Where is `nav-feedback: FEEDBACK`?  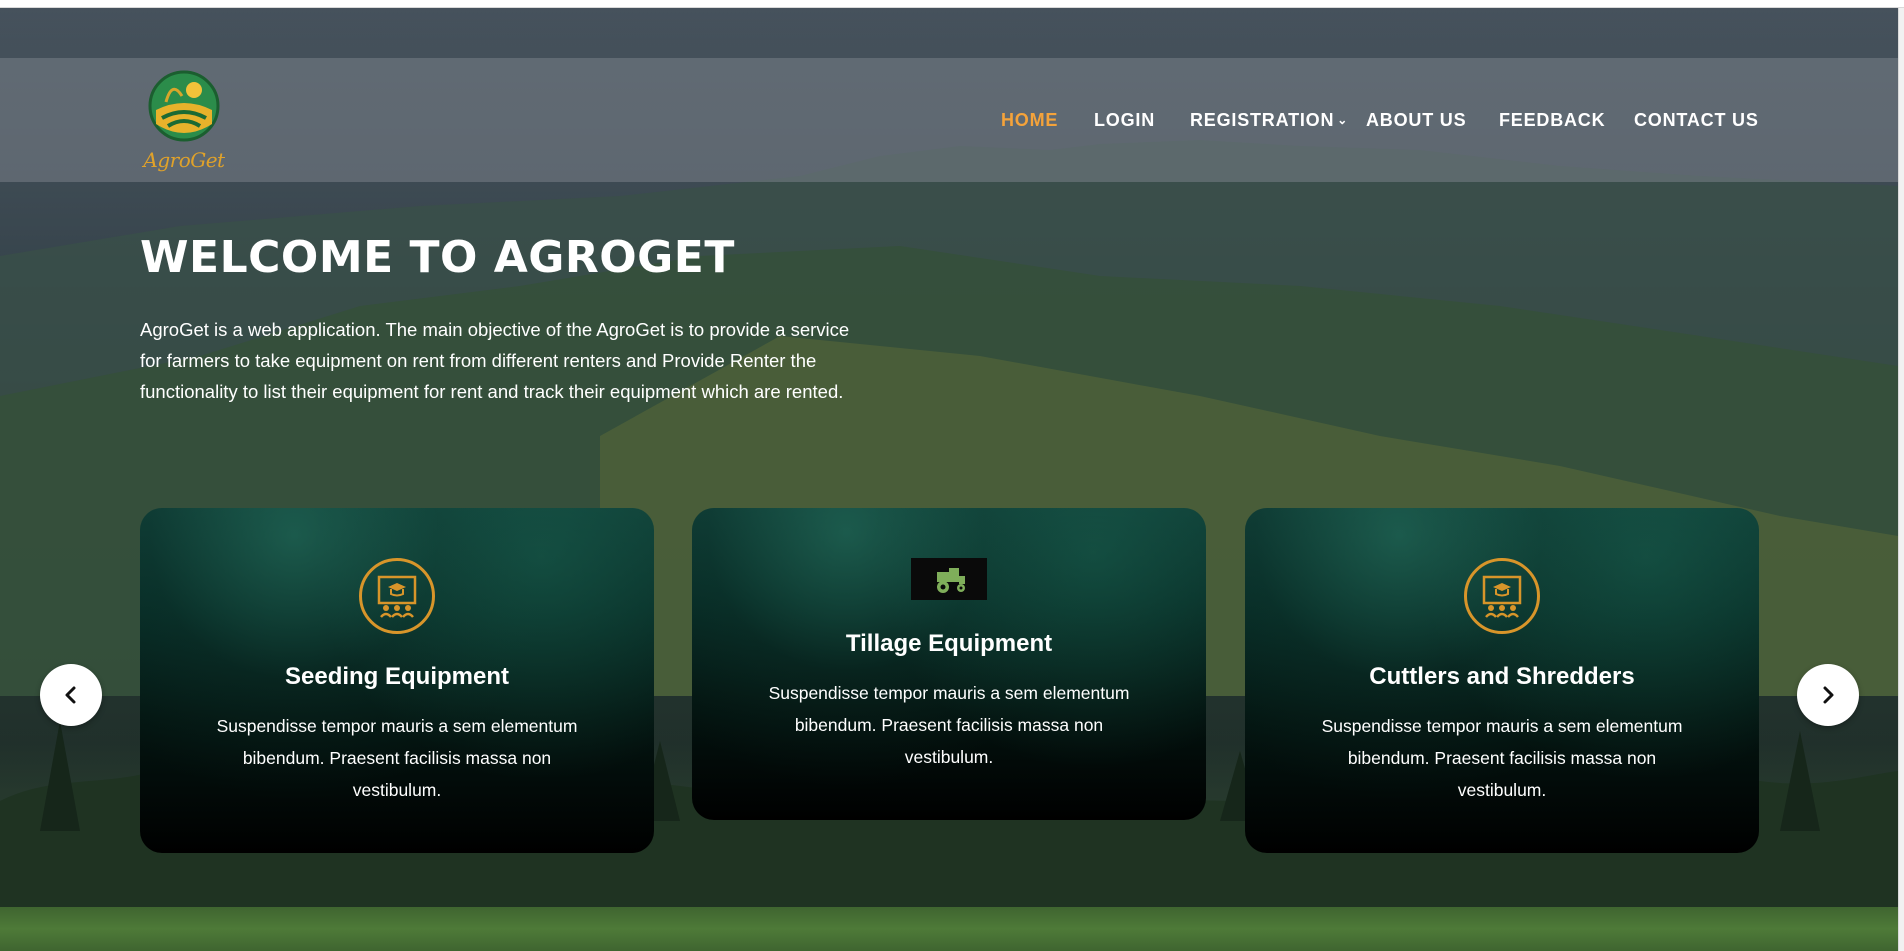
nav-feedback: FEEDBACK is located at coordinates (1552, 122).